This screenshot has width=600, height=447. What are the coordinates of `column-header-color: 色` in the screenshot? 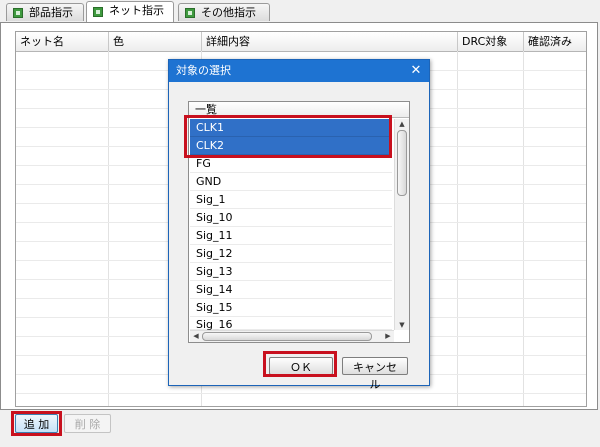 It's located at (155, 41).